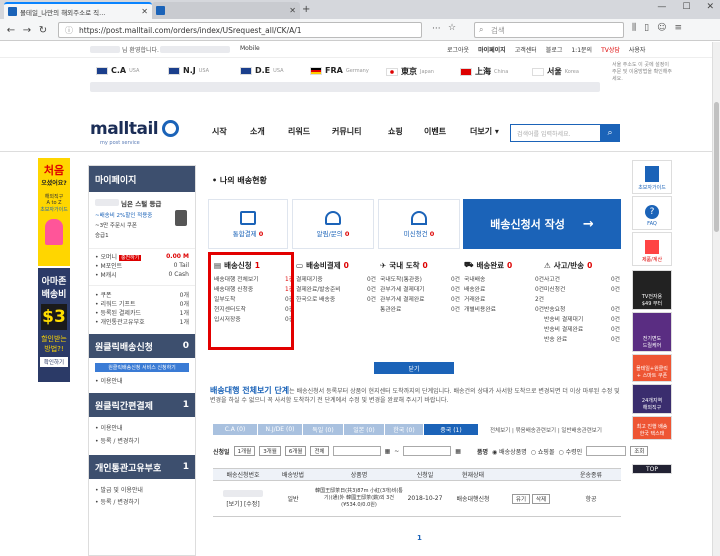  Describe the element at coordinates (504, 288) in the screenshot. I see `col-row: 배송완료 0건` at that location.